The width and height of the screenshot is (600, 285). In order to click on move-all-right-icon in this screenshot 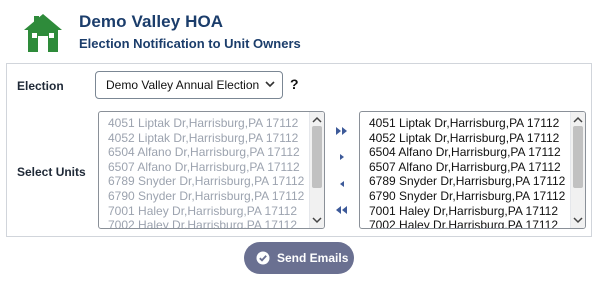, I will do `click(341, 131)`.